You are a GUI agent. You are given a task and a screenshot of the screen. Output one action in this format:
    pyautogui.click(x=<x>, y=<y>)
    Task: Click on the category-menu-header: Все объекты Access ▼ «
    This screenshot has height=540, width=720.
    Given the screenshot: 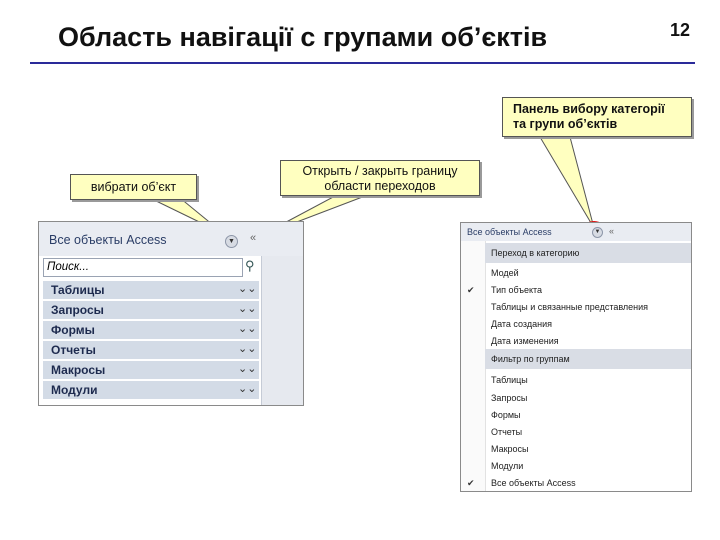 What is the action you would take?
    pyautogui.click(x=576, y=232)
    